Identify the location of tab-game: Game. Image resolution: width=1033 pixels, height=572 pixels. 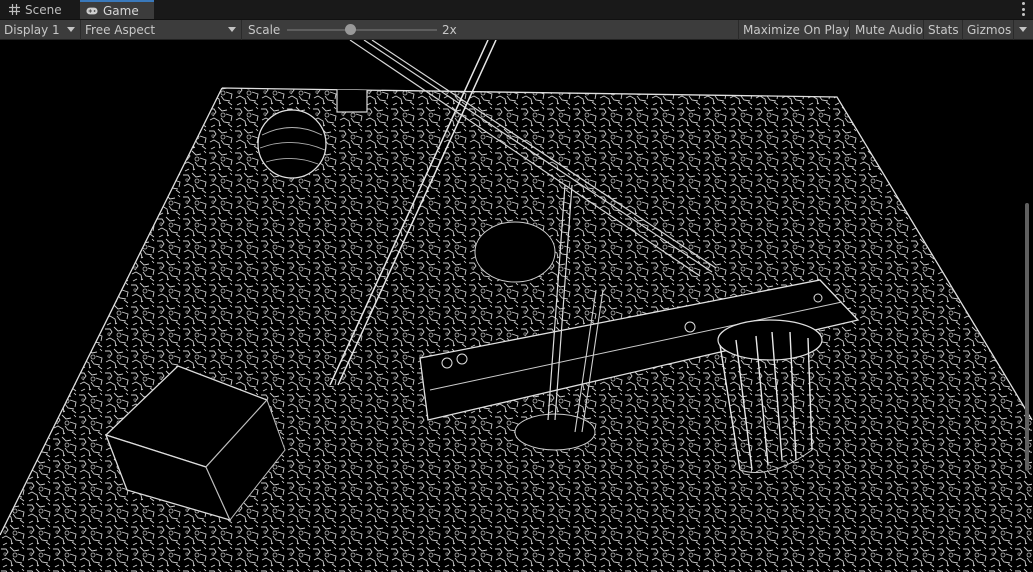
(117, 9).